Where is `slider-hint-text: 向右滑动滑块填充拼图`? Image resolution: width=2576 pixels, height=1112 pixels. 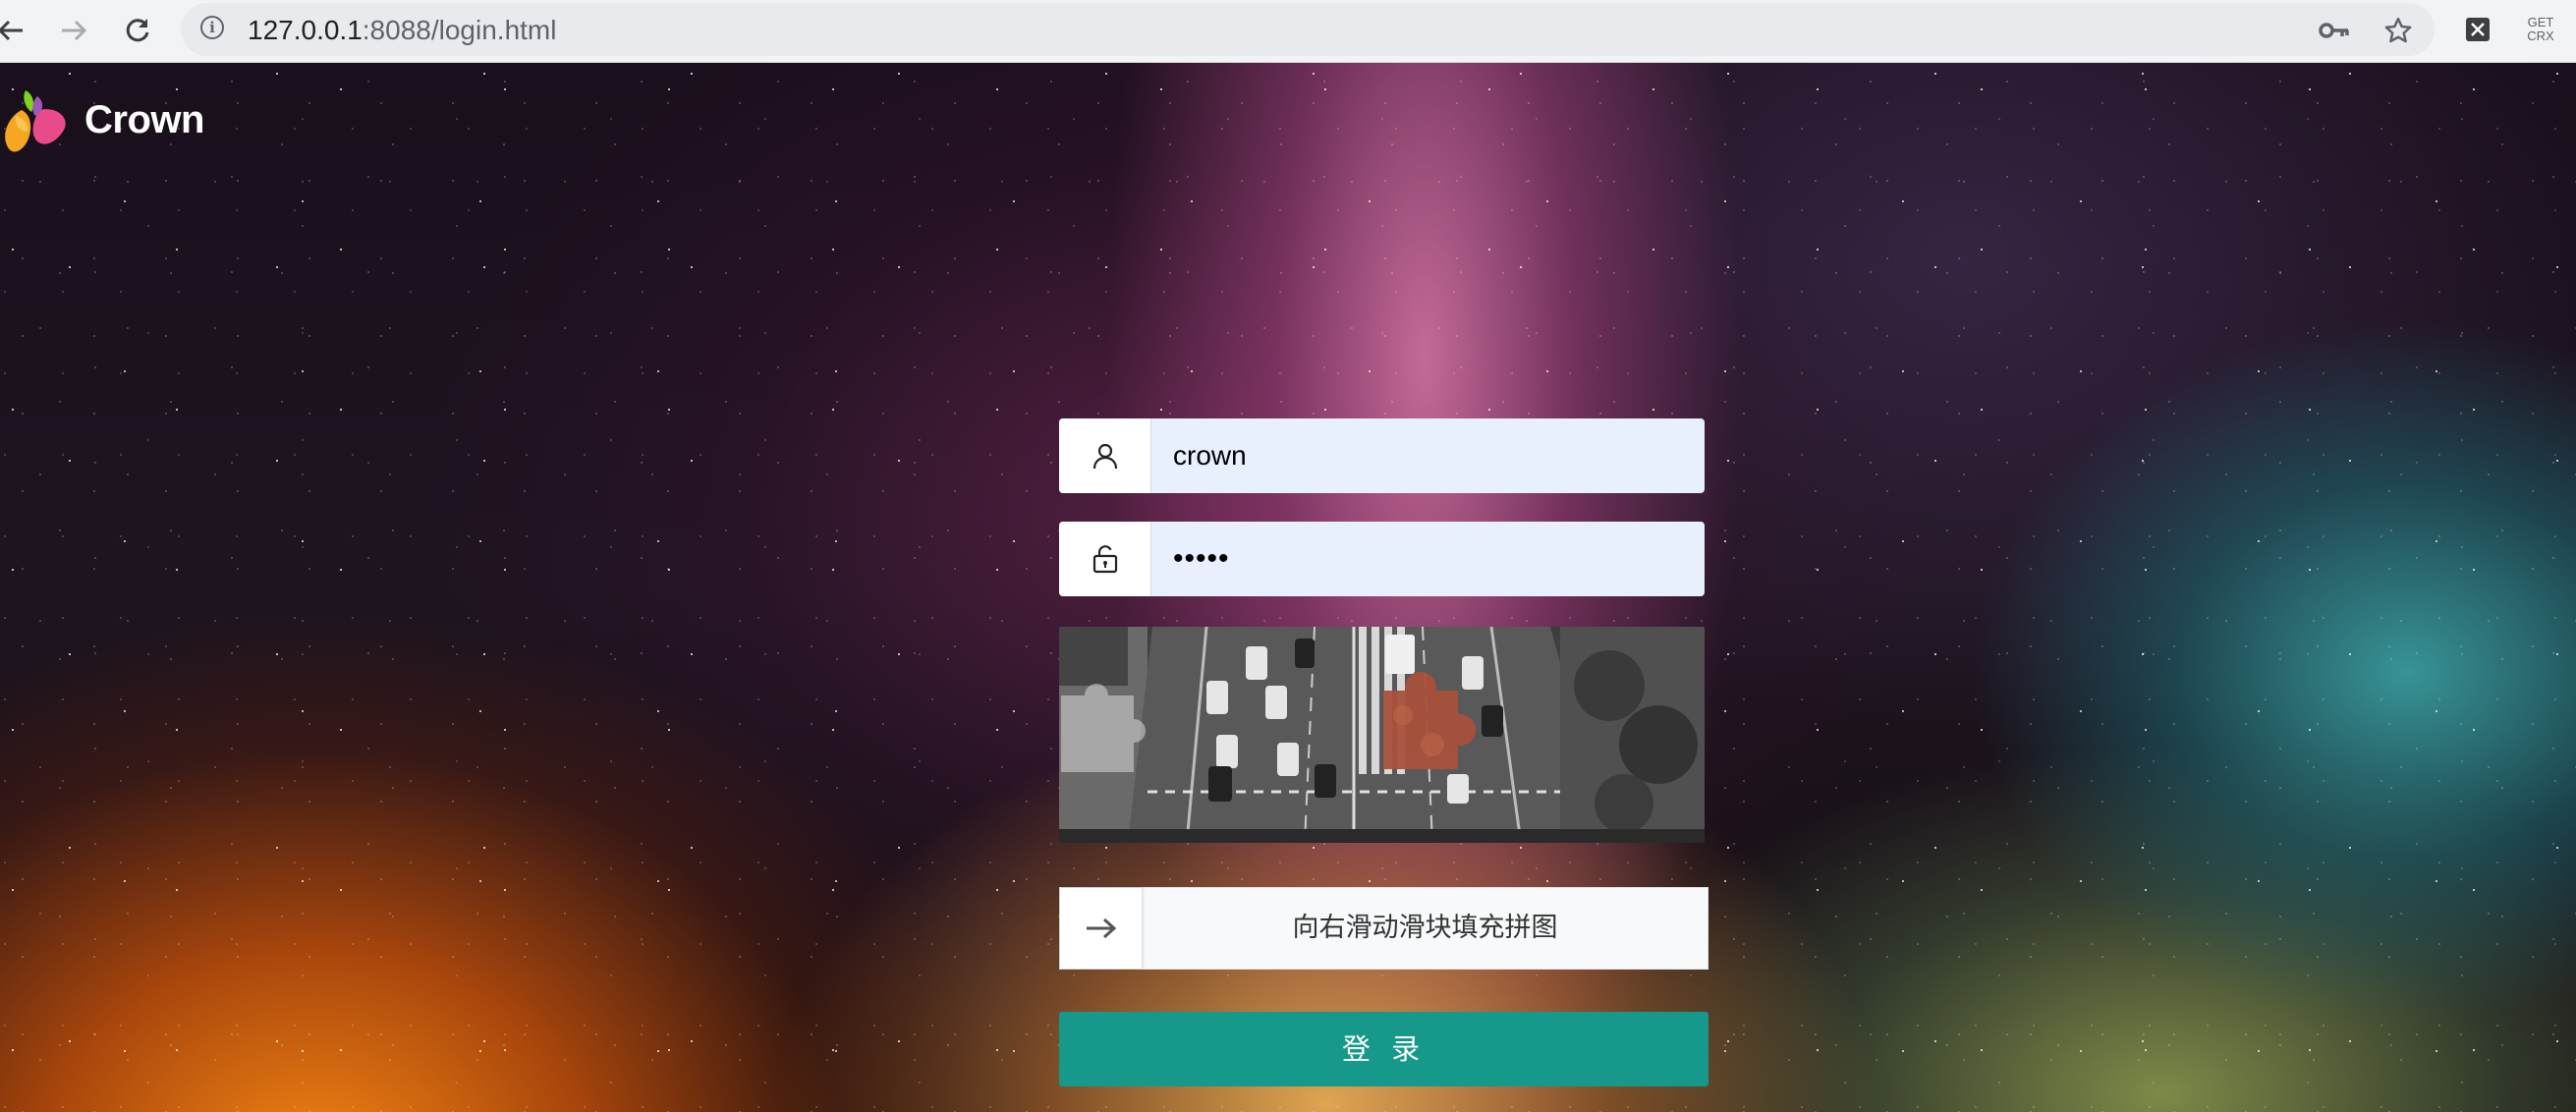
slider-hint-text: 向右滑动滑块填充拼图 is located at coordinates (1425, 928).